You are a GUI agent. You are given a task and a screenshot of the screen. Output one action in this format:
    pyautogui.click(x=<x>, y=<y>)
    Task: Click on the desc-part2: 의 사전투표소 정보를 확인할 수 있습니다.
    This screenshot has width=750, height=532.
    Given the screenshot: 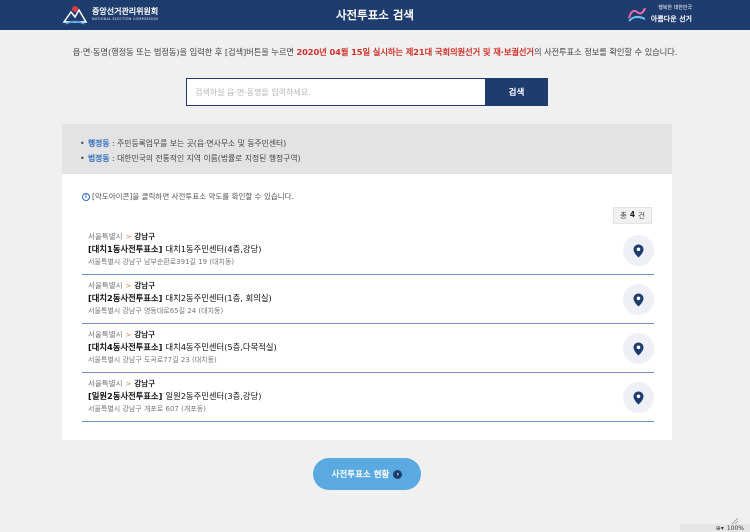 What is the action you would take?
    pyautogui.click(x=605, y=52)
    